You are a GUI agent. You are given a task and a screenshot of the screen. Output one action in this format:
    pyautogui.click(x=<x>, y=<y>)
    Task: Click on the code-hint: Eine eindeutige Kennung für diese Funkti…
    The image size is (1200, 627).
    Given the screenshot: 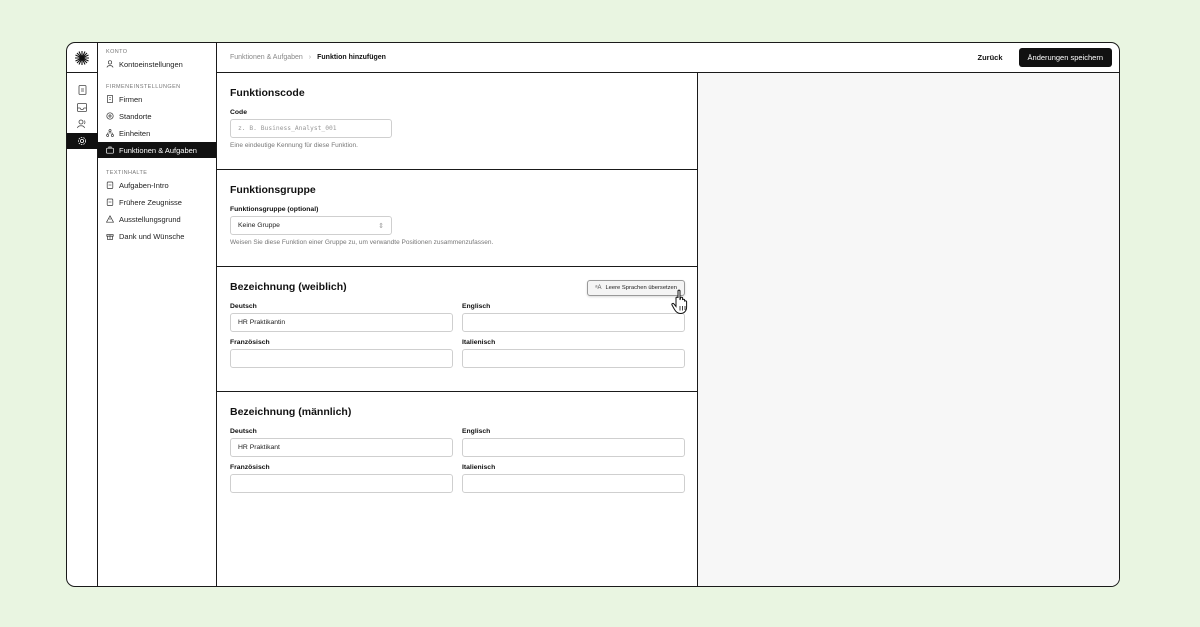 What is the action you would take?
    pyautogui.click(x=294, y=145)
    